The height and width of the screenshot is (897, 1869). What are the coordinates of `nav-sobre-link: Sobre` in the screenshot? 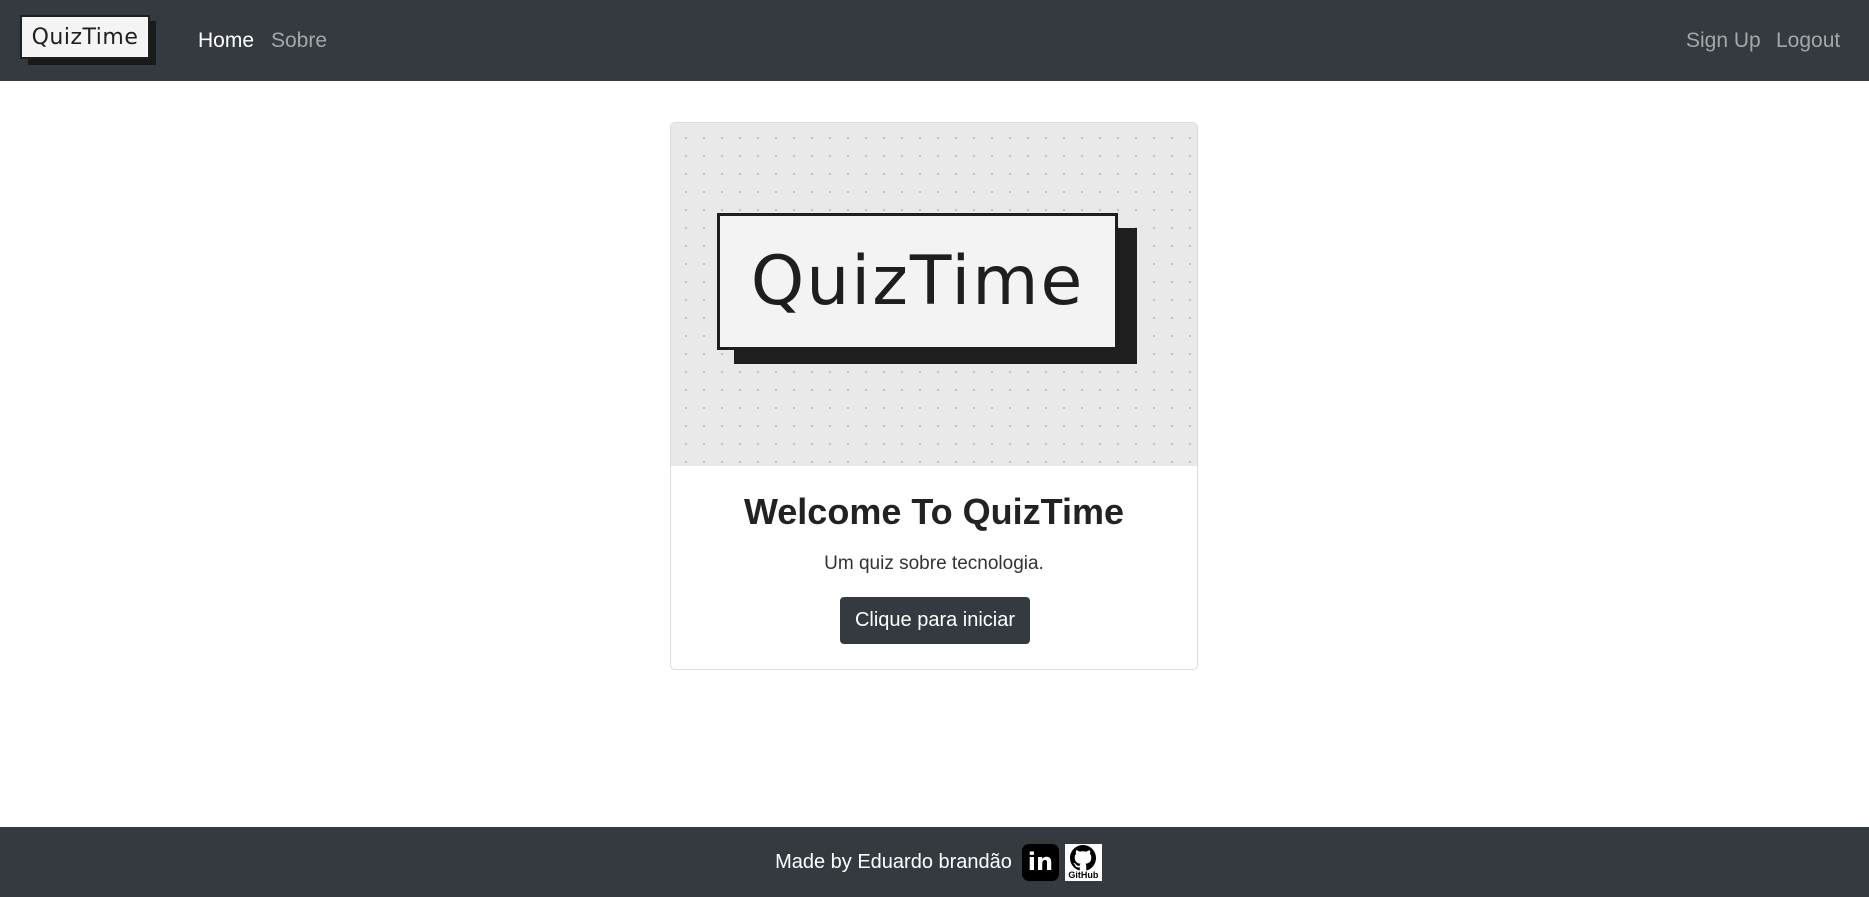 It's located at (299, 40).